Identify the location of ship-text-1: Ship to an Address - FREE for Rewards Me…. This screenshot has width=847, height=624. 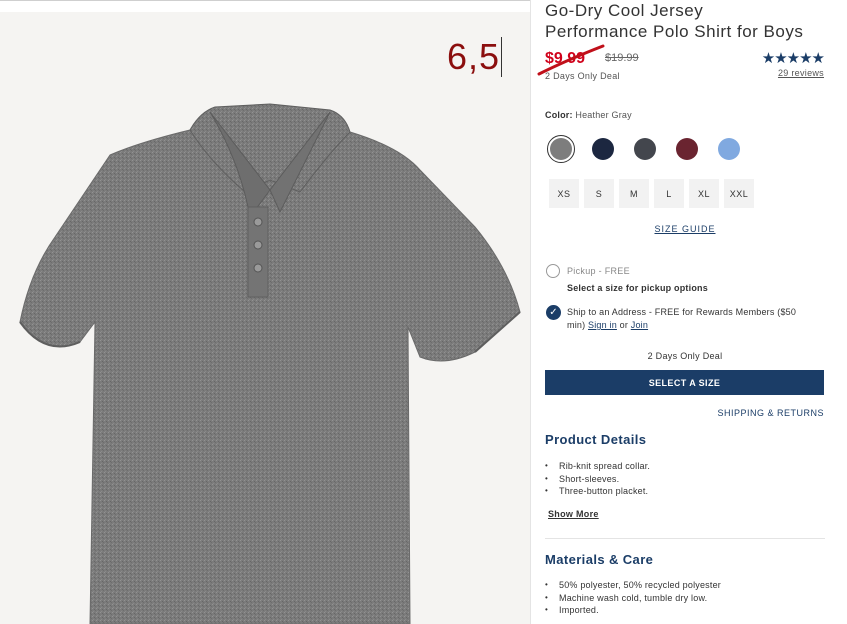
(682, 312).